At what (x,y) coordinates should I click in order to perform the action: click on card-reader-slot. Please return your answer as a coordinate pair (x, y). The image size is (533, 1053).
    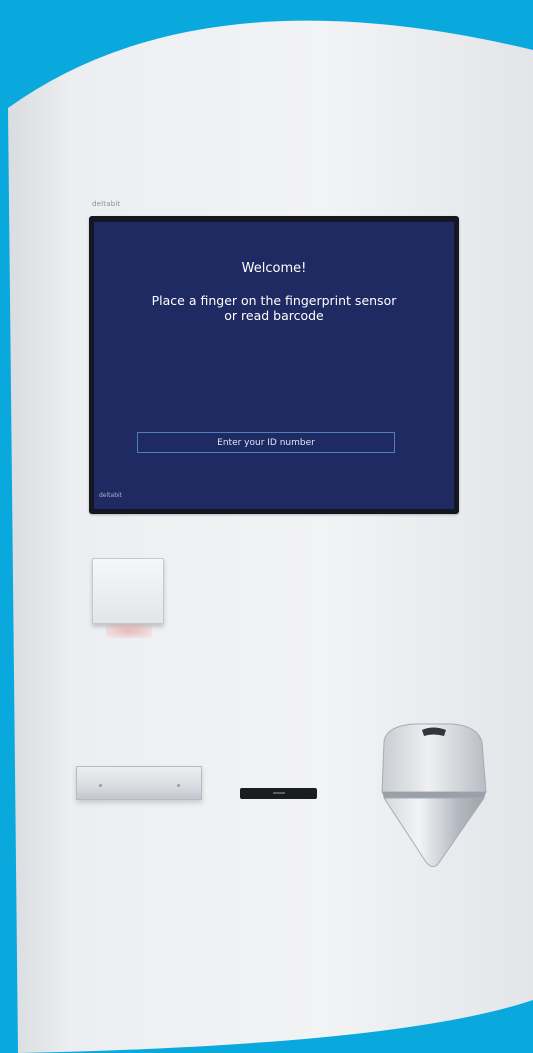
    Looking at the image, I should click on (278, 793).